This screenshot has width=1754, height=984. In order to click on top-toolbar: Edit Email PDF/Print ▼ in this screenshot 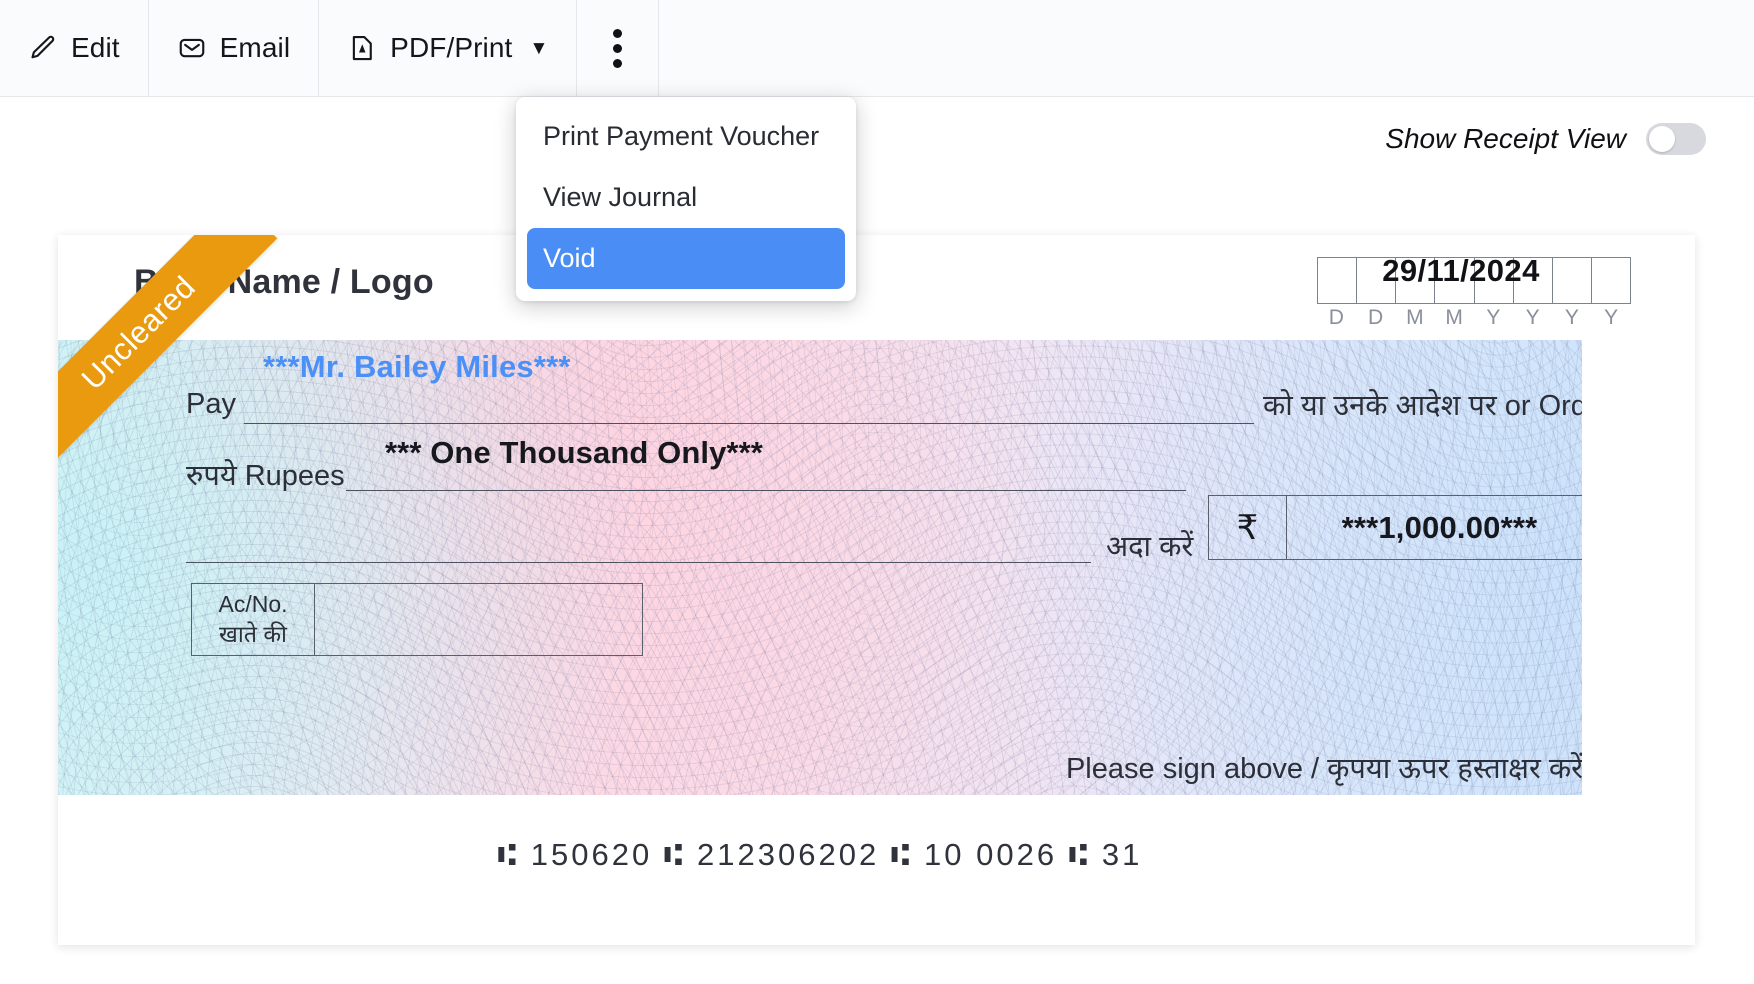, I will do `click(877, 48)`.